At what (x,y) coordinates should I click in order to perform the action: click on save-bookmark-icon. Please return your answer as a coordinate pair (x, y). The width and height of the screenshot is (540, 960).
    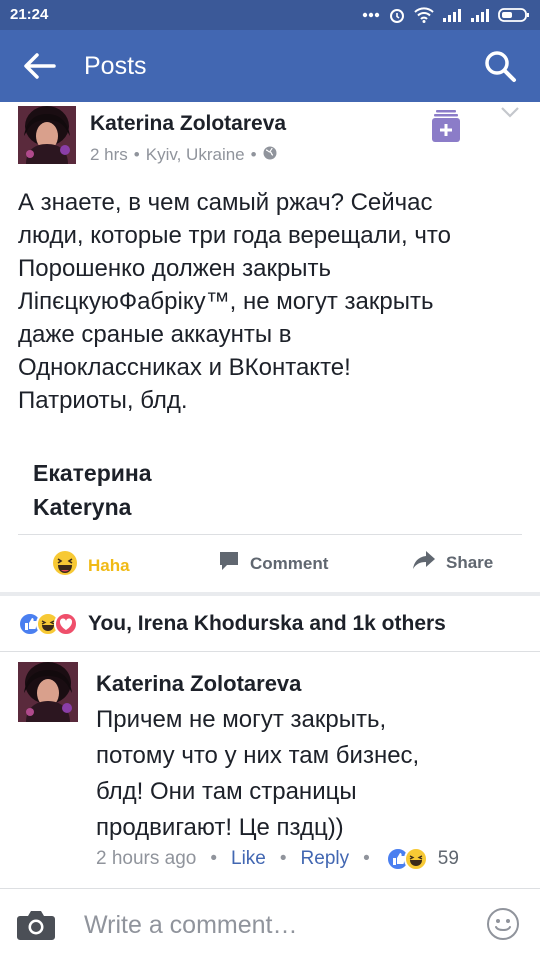
    Looking at the image, I should click on (446, 126).